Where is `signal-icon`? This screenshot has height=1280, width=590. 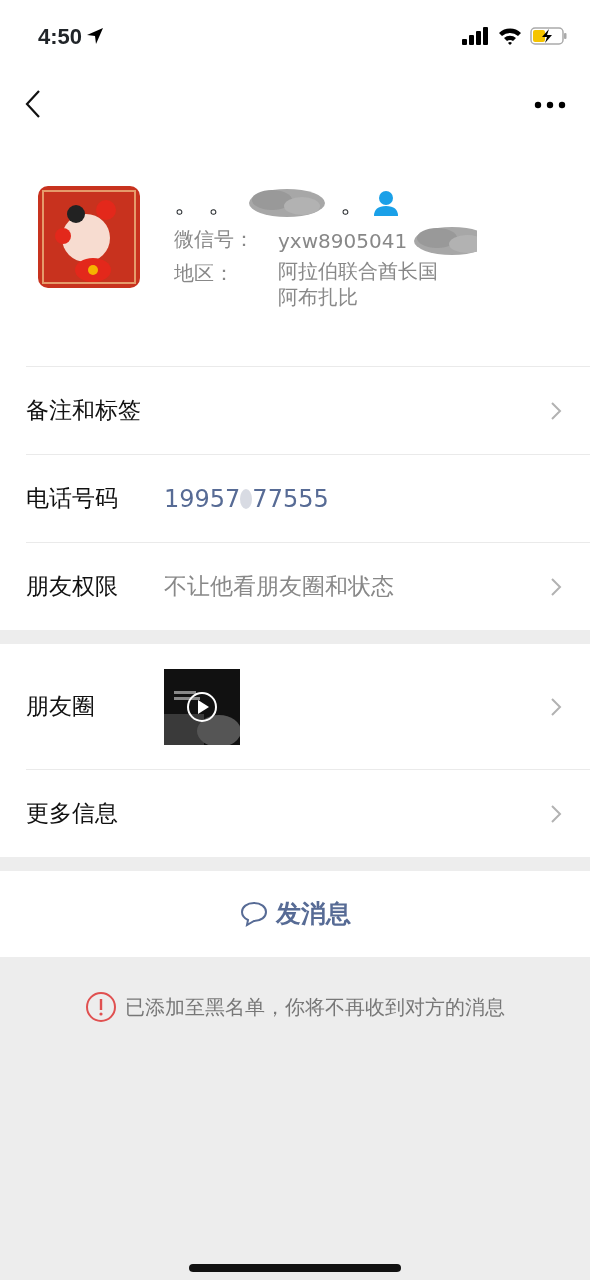 signal-icon is located at coordinates (476, 36).